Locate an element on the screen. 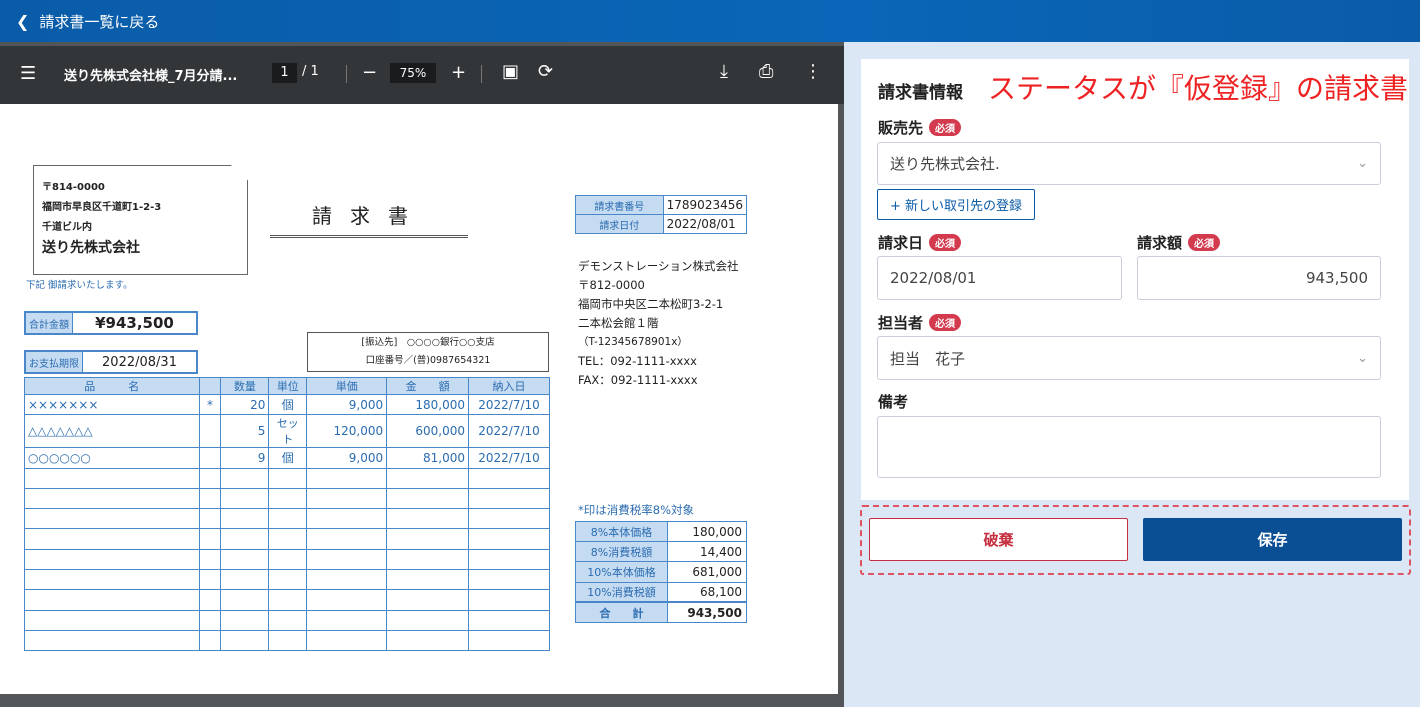 This screenshot has height=707, width=1420. table-row: △△△△△△△ 5 セット 120,000 600,000 2022/7/10 is located at coordinates (287, 431).